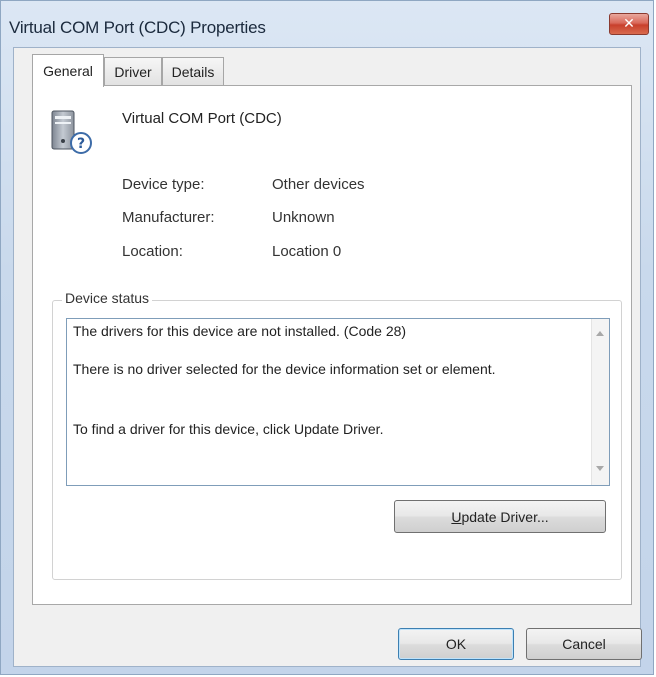 The image size is (656, 677). I want to click on manufacturer-value: Unknown, so click(303, 217).